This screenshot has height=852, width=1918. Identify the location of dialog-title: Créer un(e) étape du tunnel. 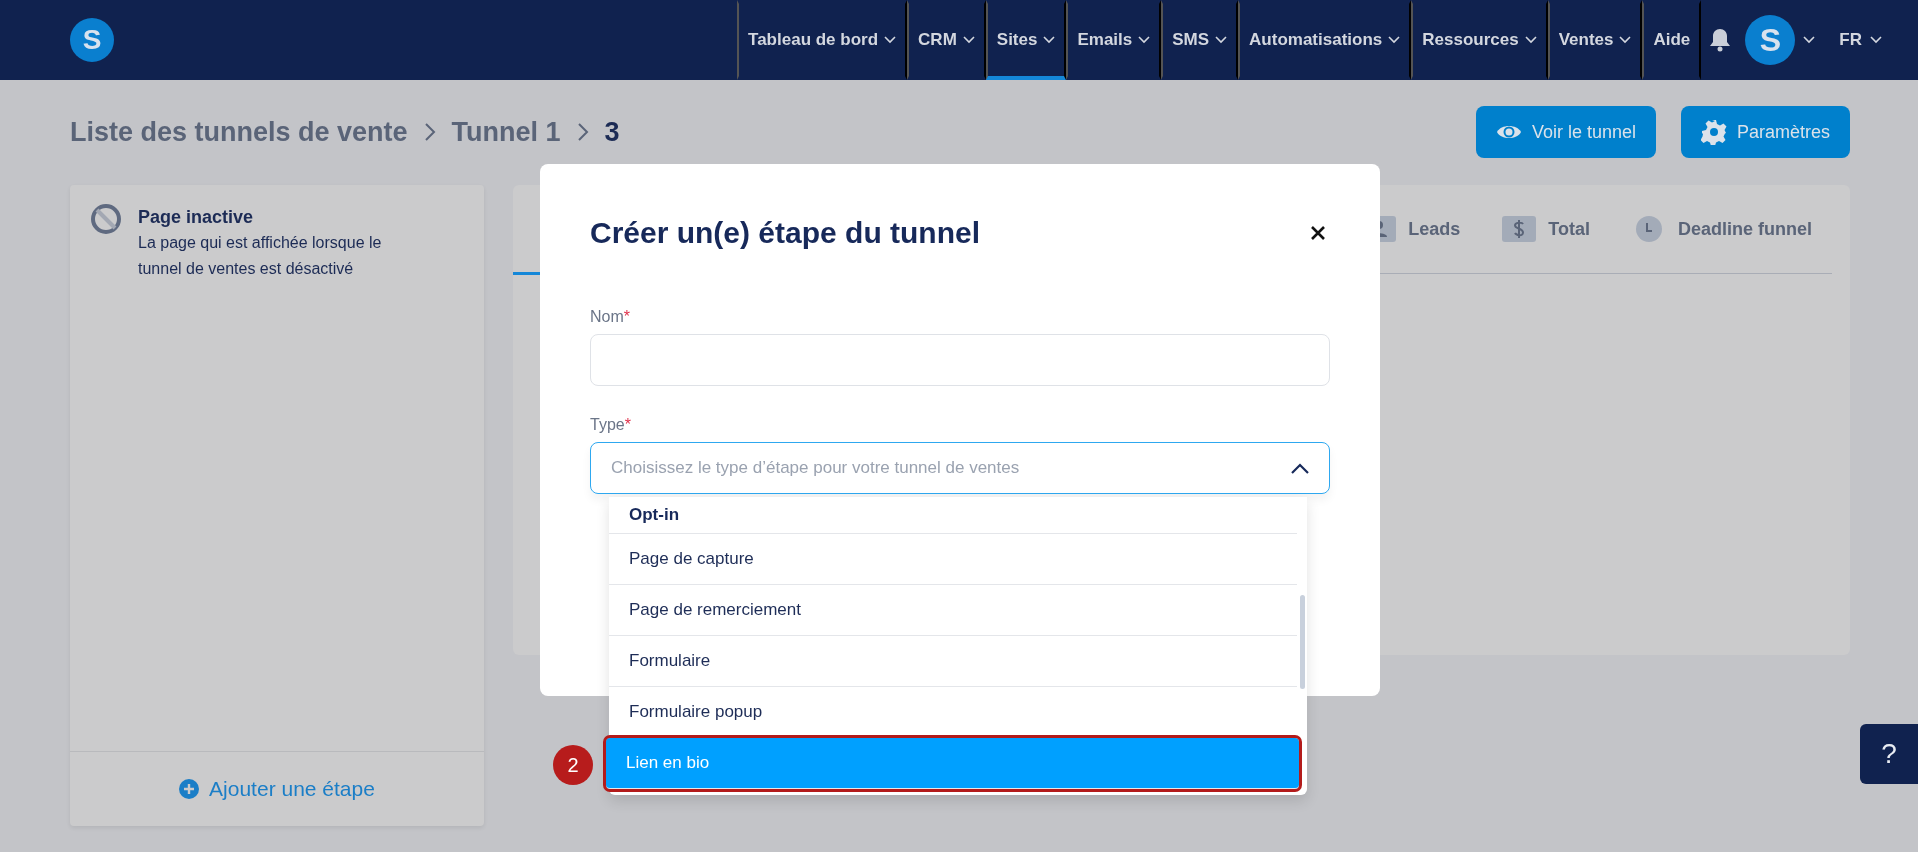
(785, 233).